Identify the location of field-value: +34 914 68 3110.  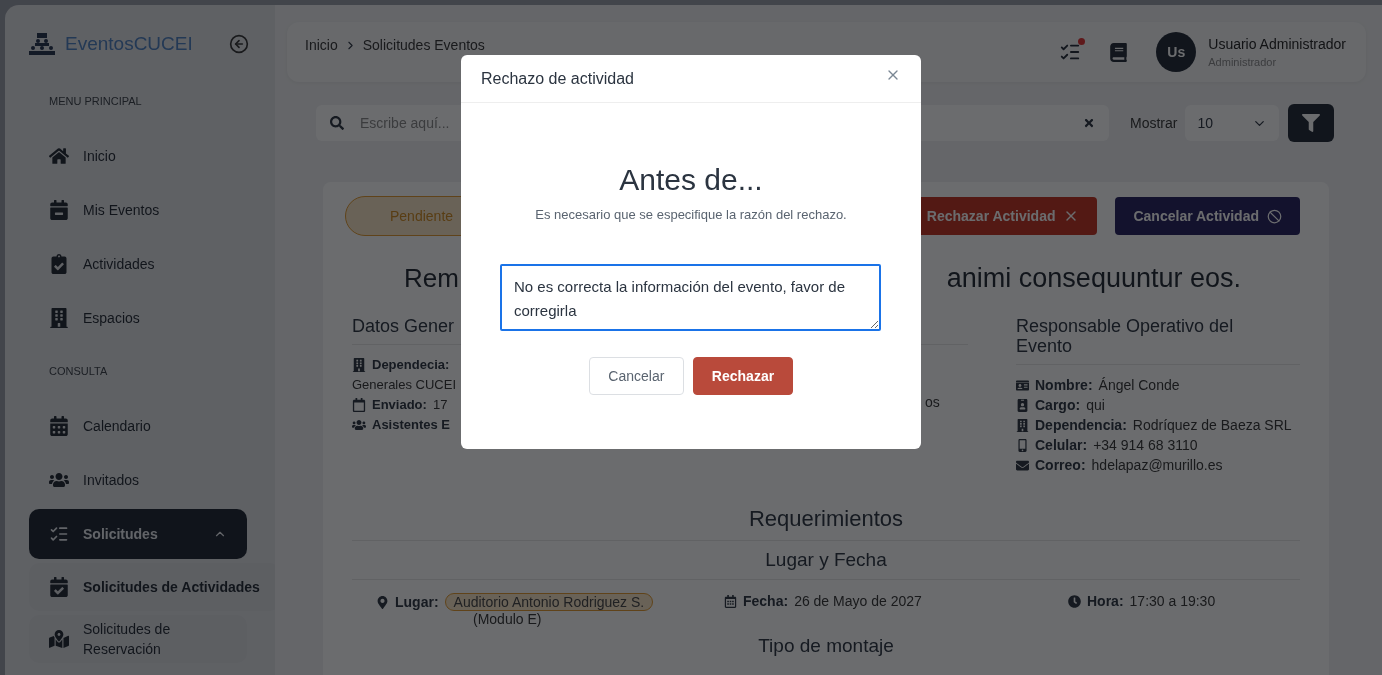
(1145, 445).